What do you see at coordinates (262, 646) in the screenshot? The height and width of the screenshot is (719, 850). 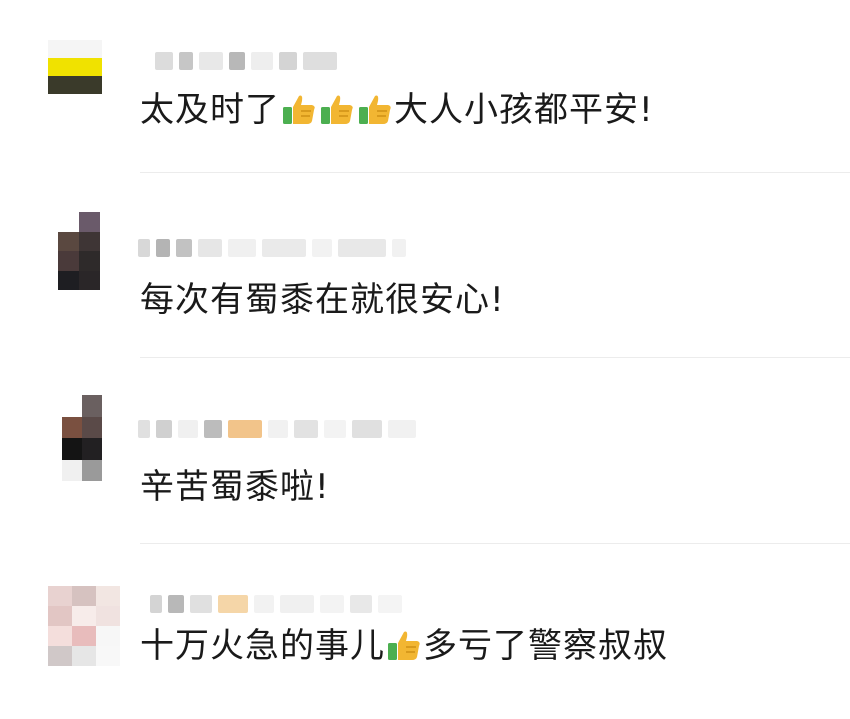 I see `comment-text-before: 十万火急的事儿` at bounding box center [262, 646].